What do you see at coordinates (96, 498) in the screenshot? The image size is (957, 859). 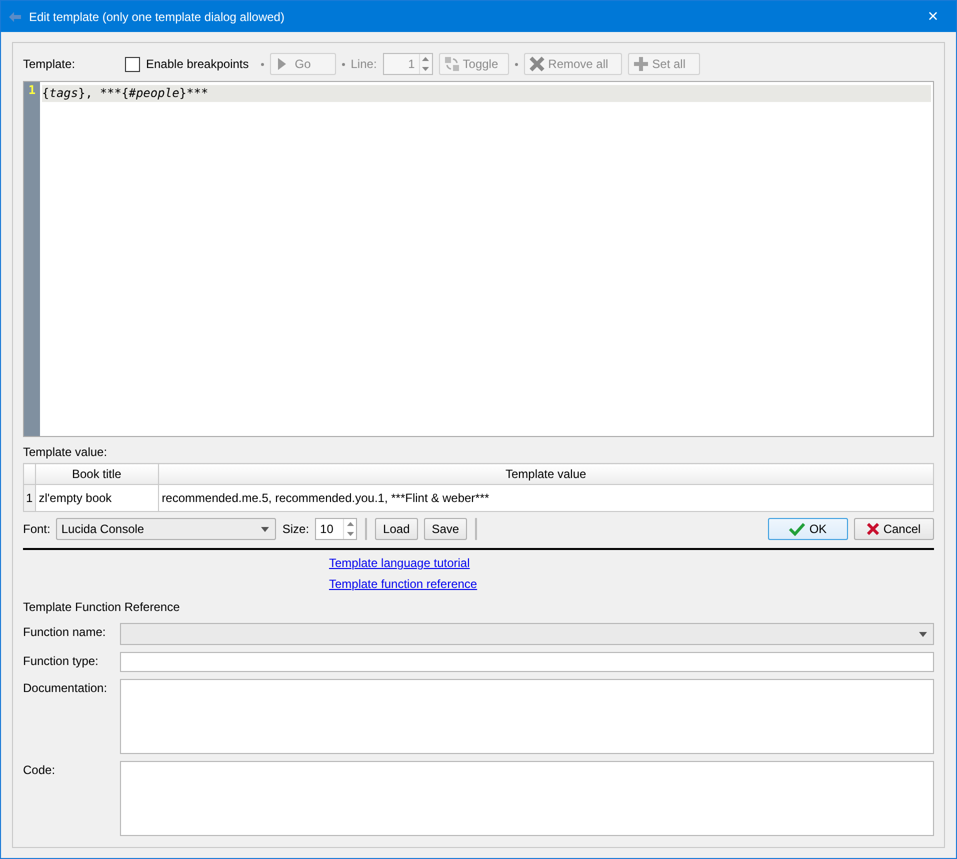 I see `table-cell: zl'empty book` at bounding box center [96, 498].